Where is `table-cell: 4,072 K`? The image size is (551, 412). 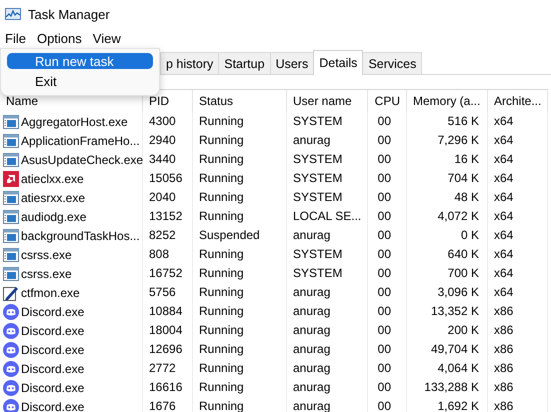 table-cell: 4,072 K is located at coordinates (447, 216).